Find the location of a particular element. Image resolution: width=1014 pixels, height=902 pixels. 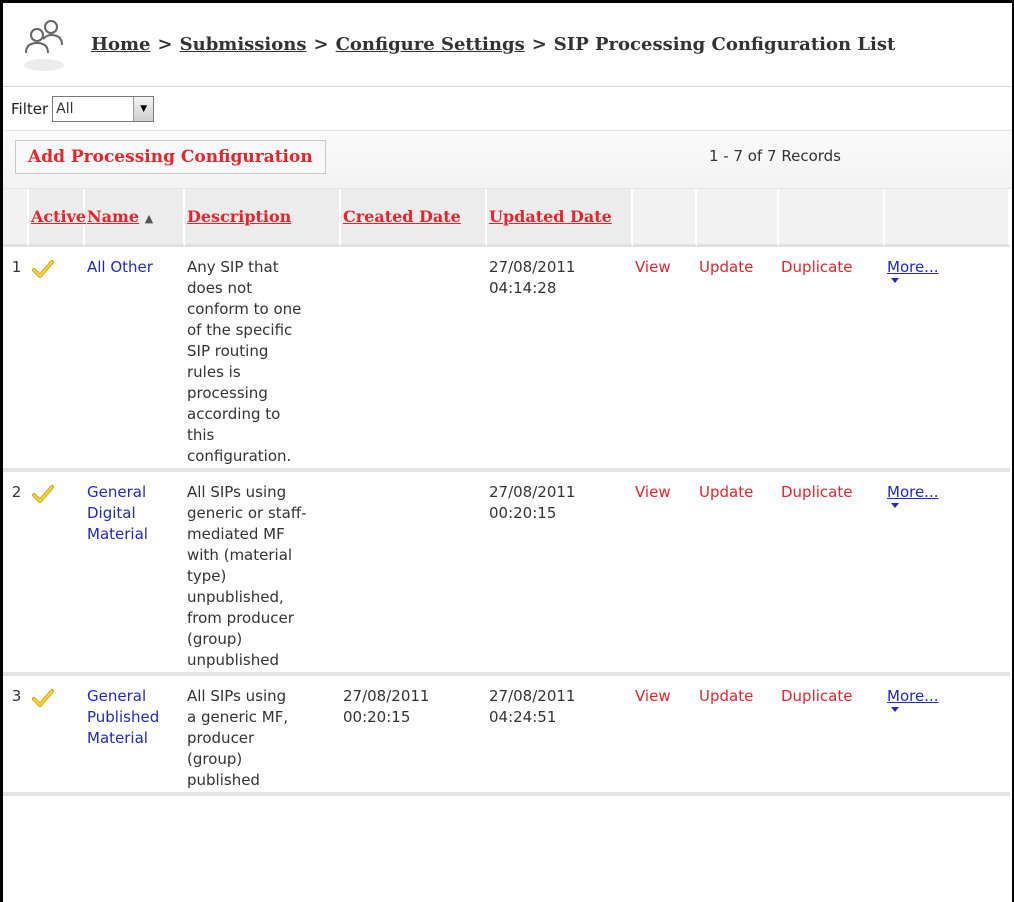

updated-time-line: 00:20:15 is located at coordinates (523, 513).